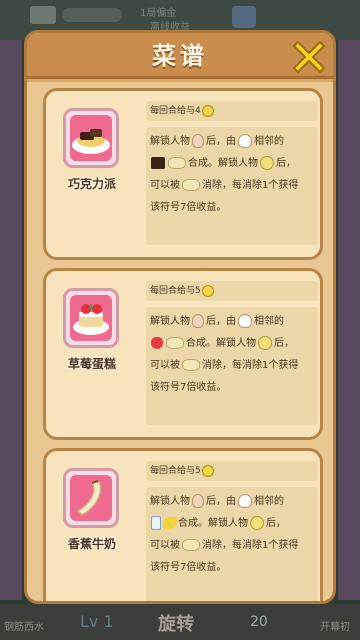 Image resolution: width=360 pixels, height=640 pixels. Describe the element at coordinates (91, 544) in the screenshot. I see `recipe-name: 香蕉牛奶` at that location.